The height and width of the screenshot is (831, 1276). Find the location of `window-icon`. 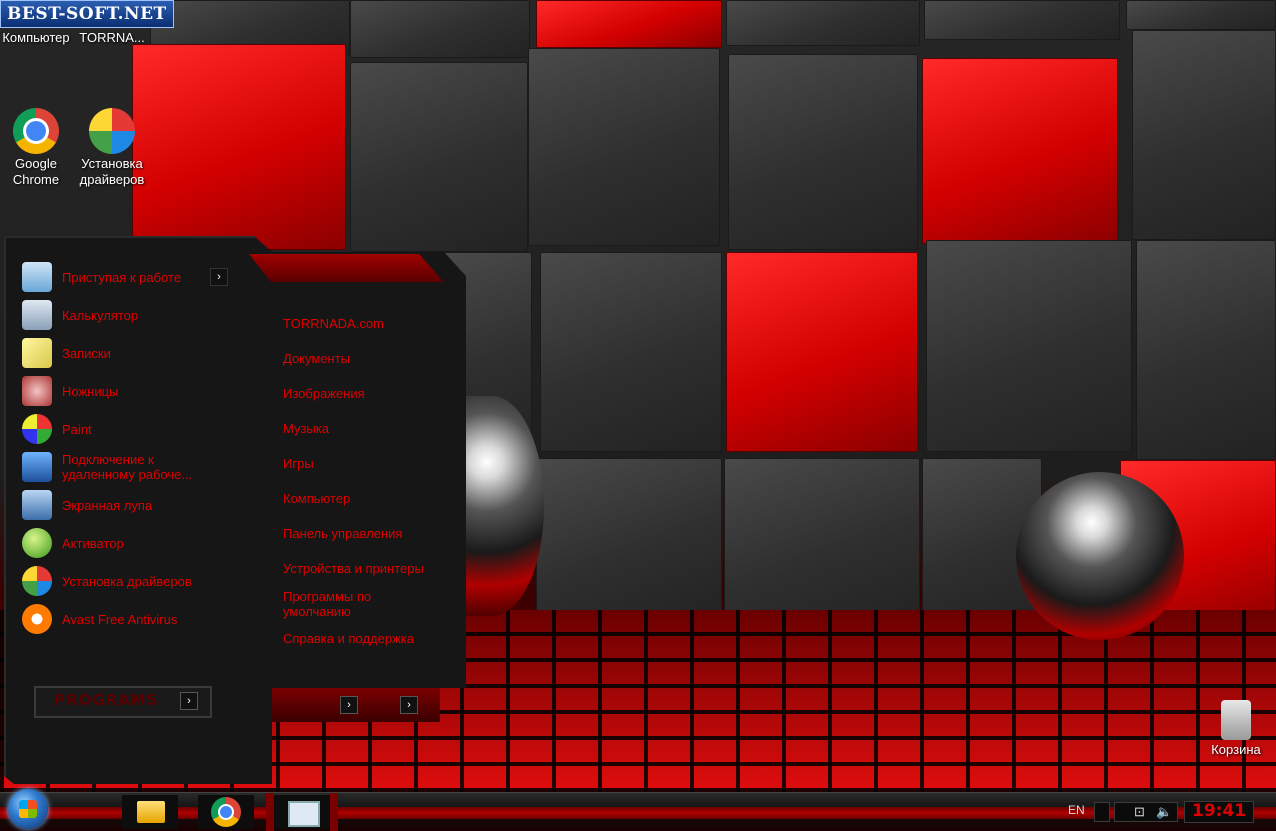

window-icon is located at coordinates (304, 814).